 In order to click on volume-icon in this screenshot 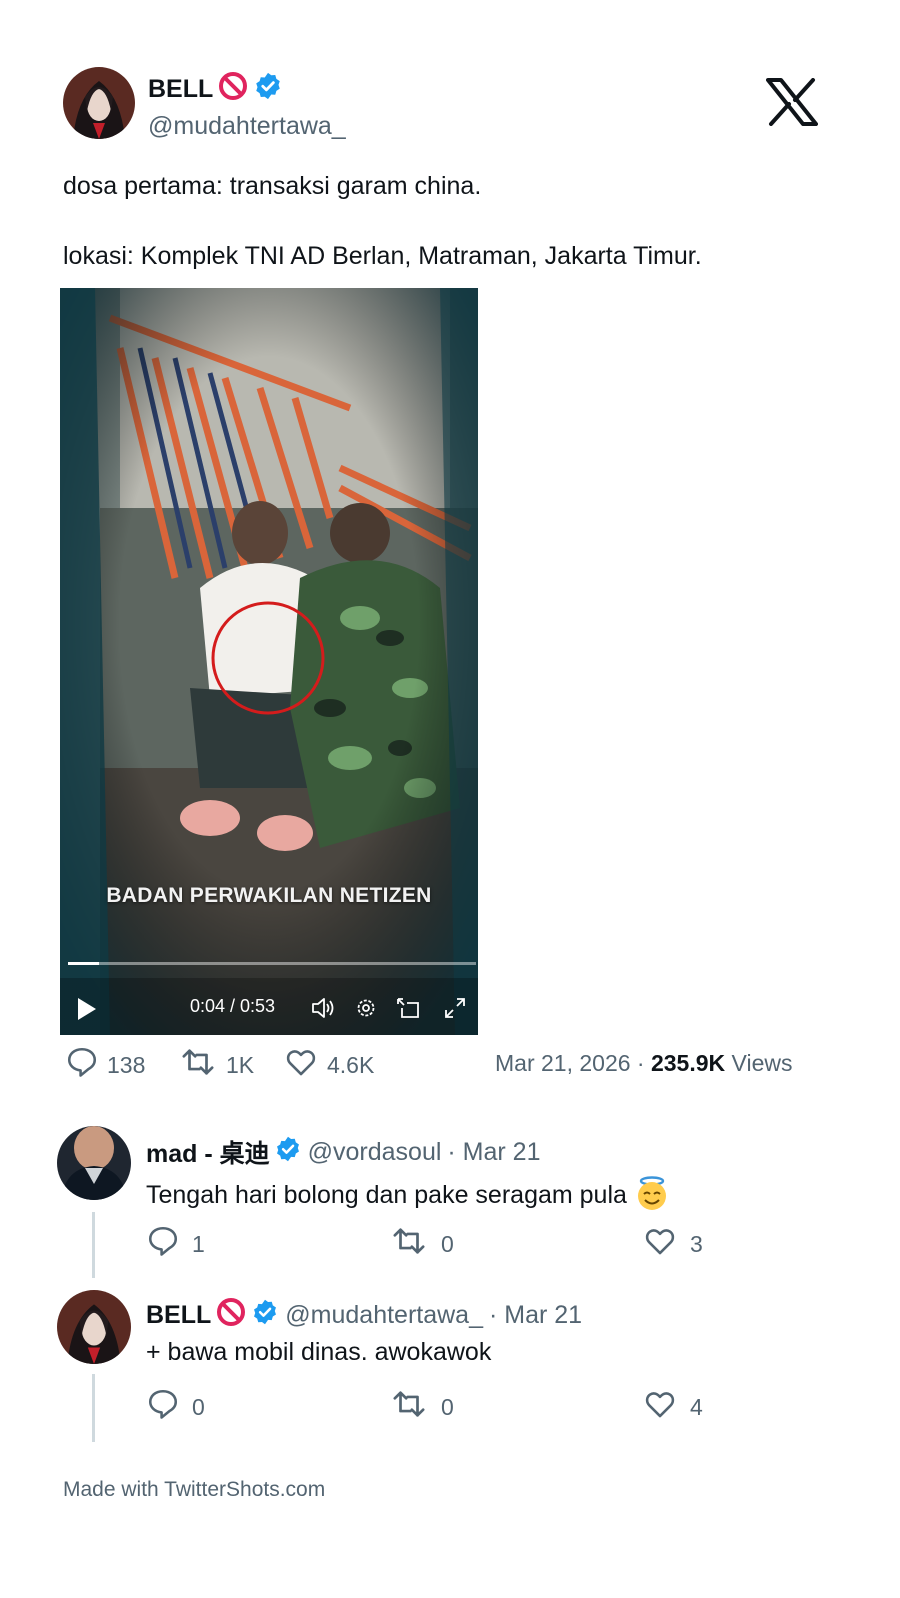, I will do `click(323, 1010)`.